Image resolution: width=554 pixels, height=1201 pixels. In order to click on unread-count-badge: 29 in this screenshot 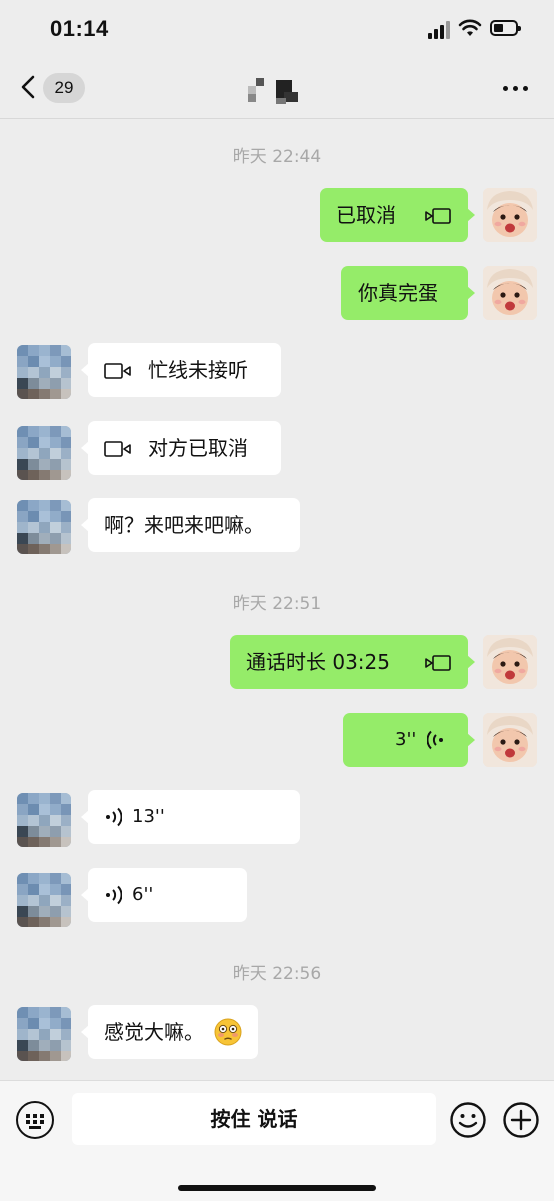, I will do `click(64, 88)`.